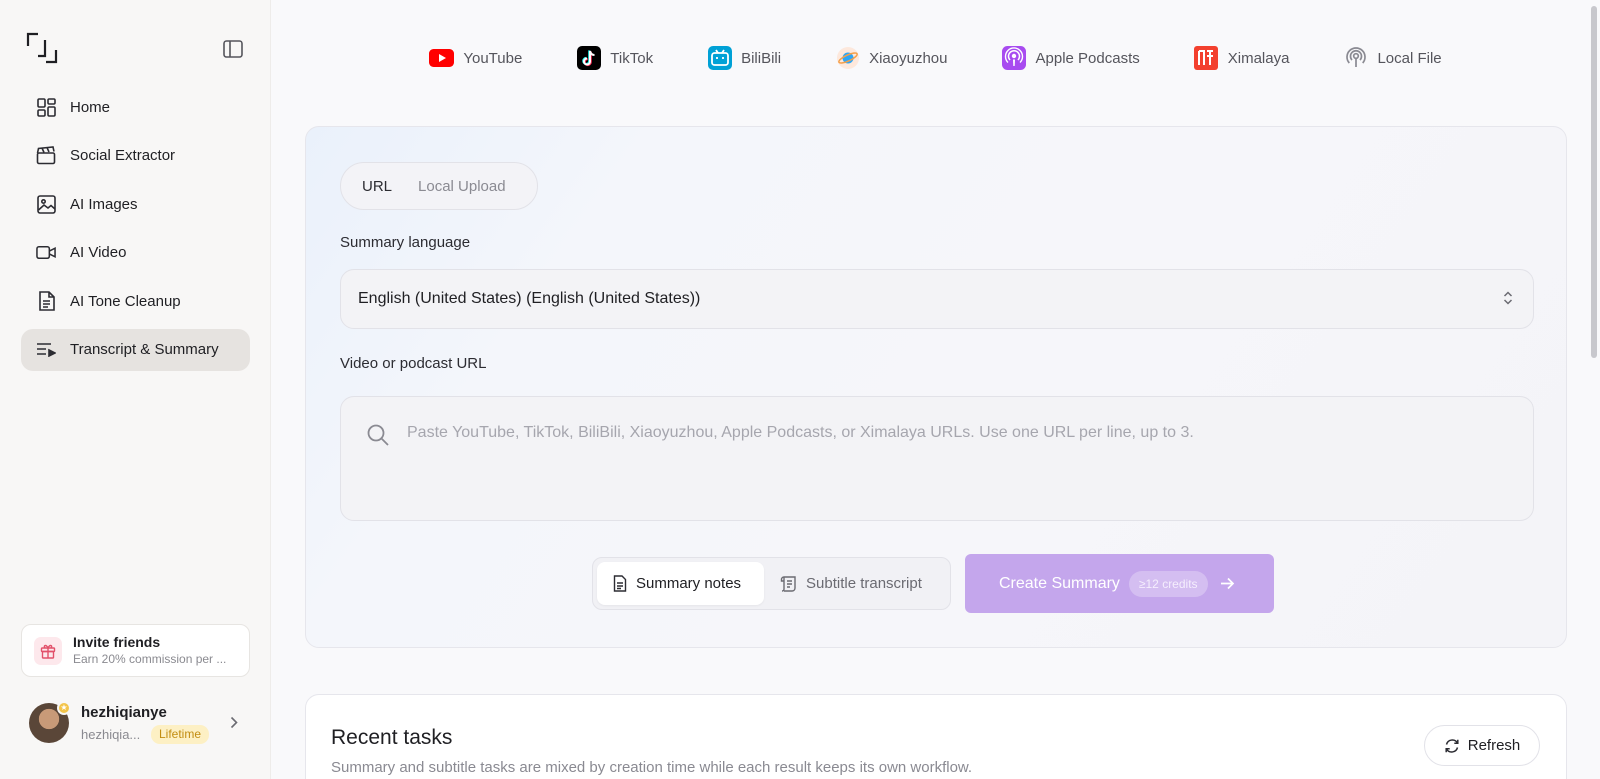  What do you see at coordinates (46, 350) in the screenshot?
I see `list-play-icon` at bounding box center [46, 350].